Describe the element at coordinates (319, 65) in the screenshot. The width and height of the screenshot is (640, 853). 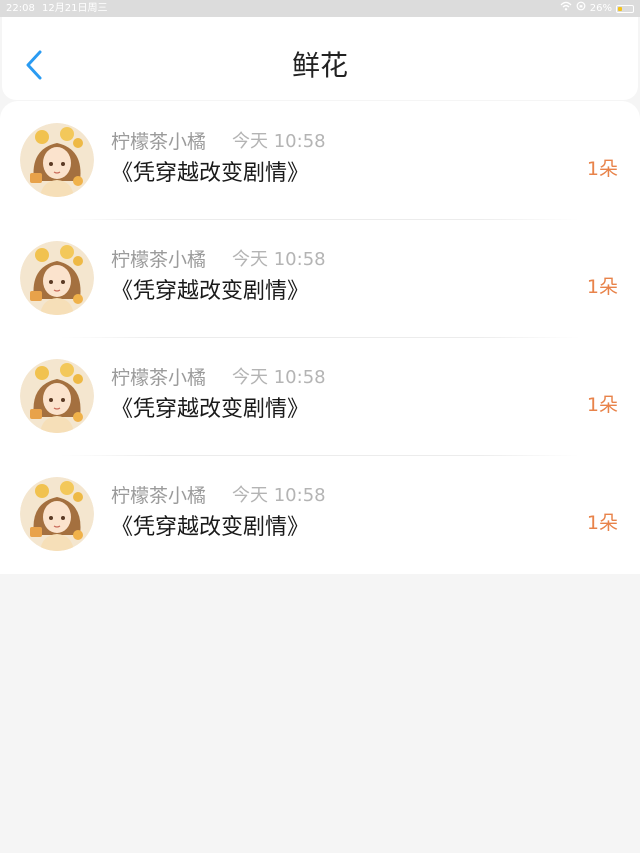
I see `page-title: 鲜花` at that location.